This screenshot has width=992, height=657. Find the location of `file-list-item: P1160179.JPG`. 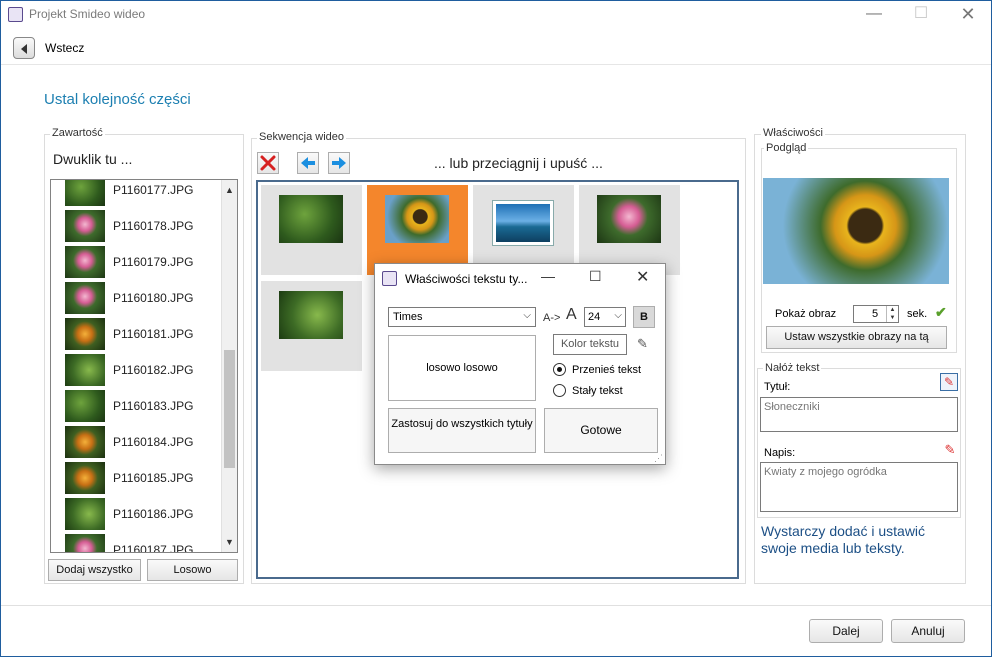

file-list-item: P1160179.JPG is located at coordinates (137, 263).